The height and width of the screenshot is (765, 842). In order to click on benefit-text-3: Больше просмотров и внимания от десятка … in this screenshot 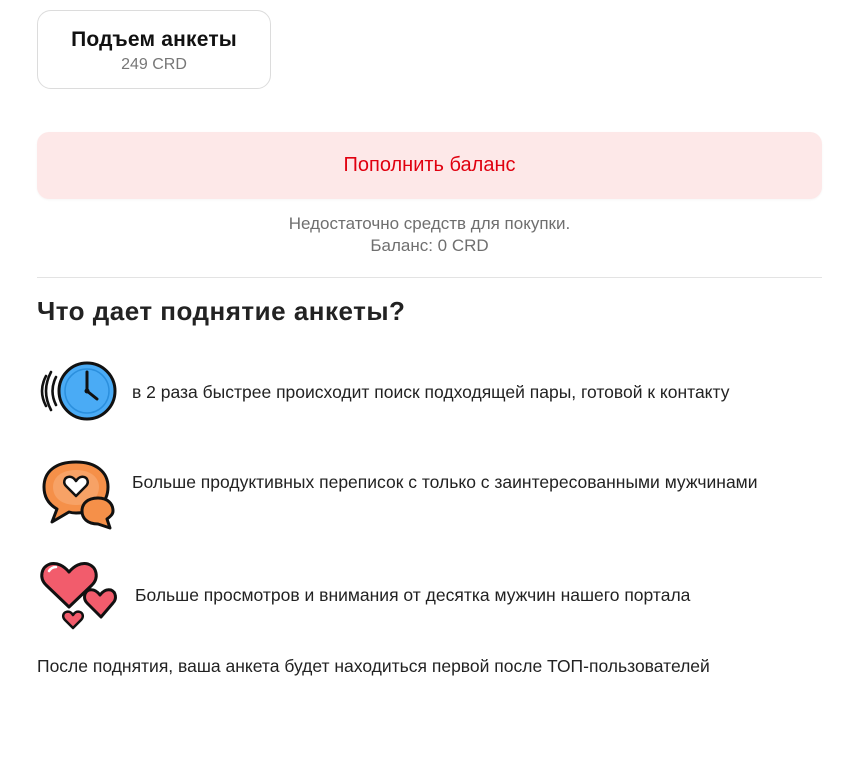, I will do `click(413, 595)`.